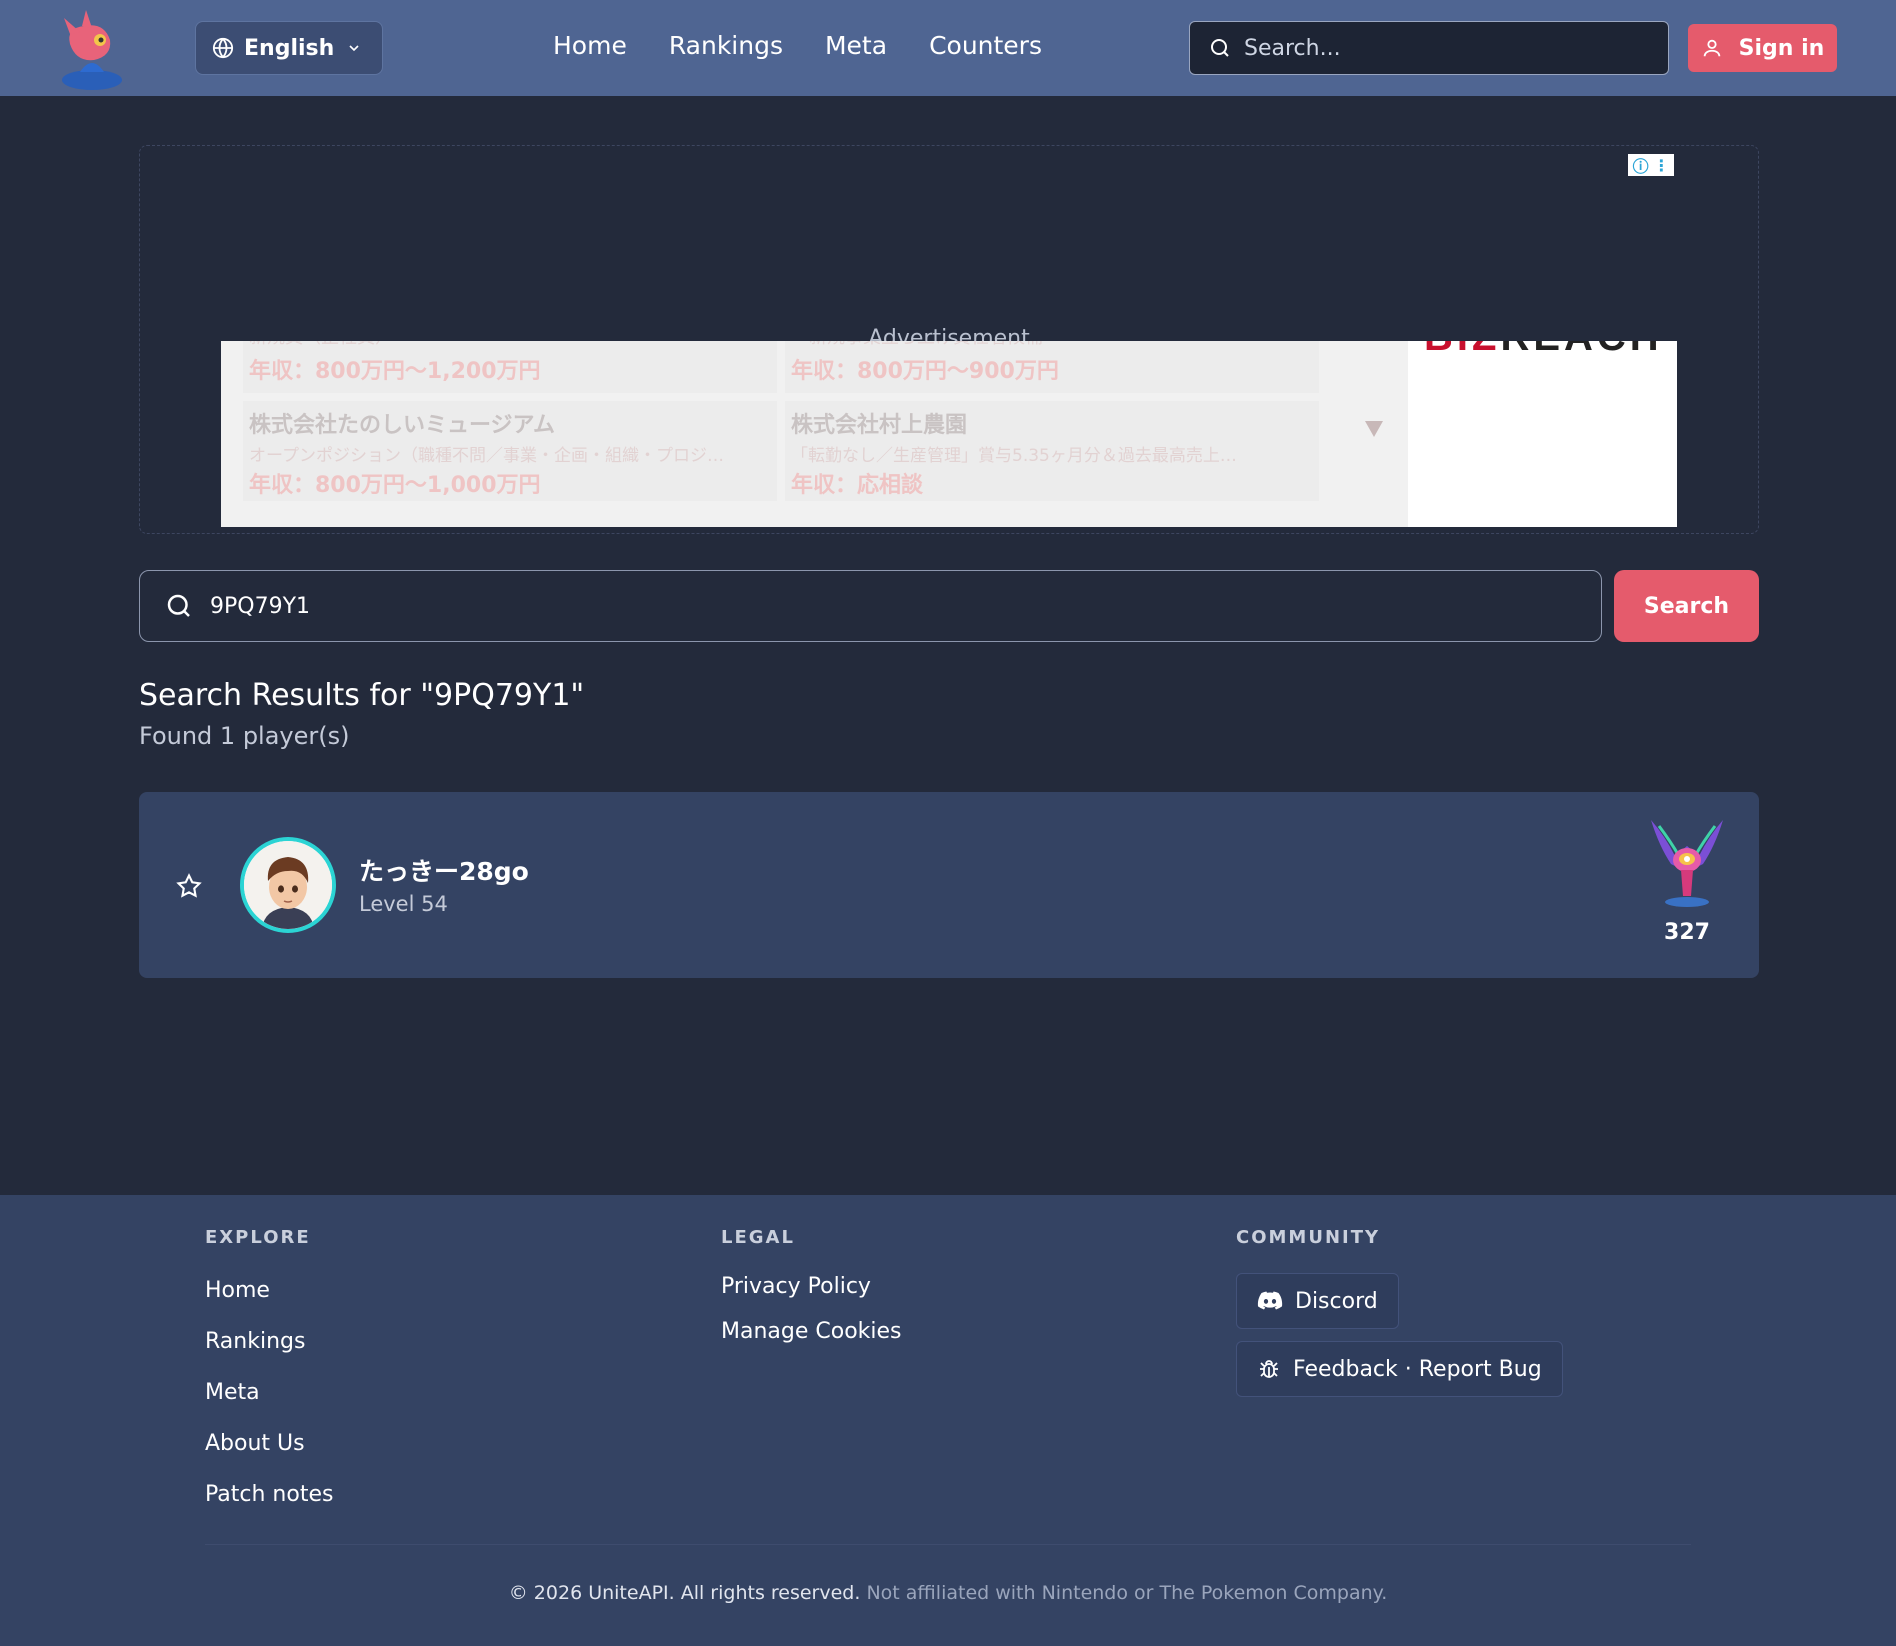 This screenshot has width=1896, height=1646. Describe the element at coordinates (403, 904) in the screenshot. I see `player-level: Level 54` at that location.